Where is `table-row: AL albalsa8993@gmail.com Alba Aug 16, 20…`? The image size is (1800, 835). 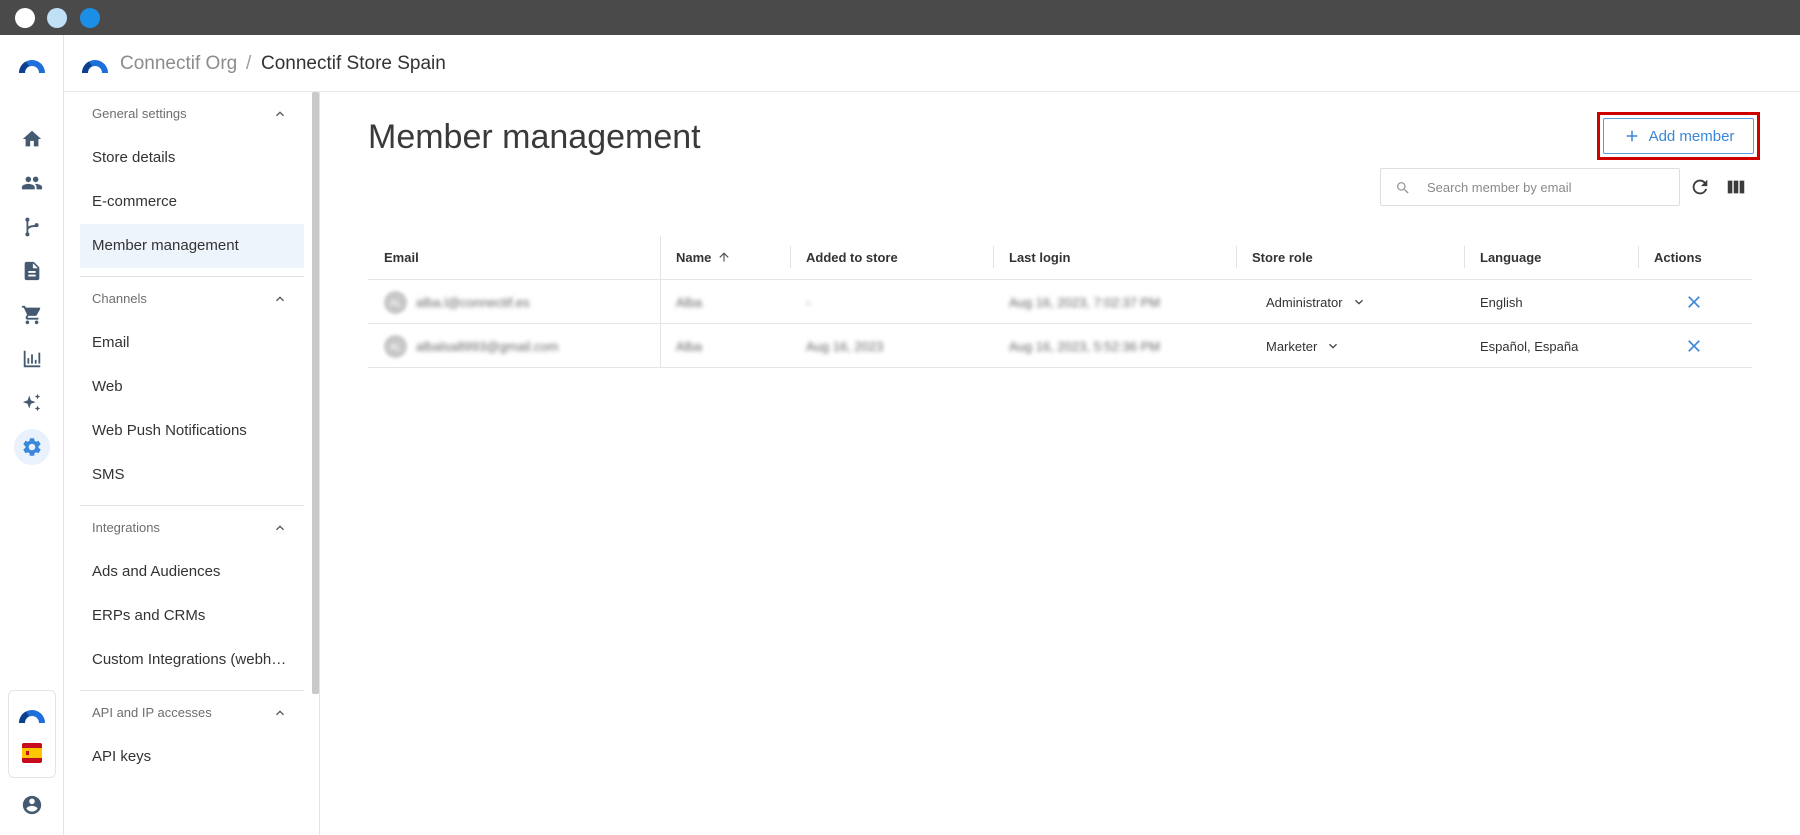
table-row: AL albalsa8993@gmail.com Alba Aug 16, 20… is located at coordinates (1060, 346).